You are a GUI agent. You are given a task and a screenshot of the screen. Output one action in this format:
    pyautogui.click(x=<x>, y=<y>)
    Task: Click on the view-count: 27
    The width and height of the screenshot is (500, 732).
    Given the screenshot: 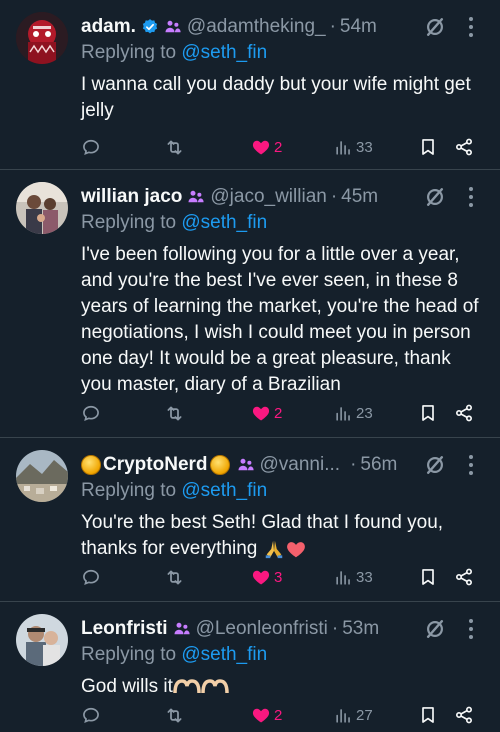 What is the action you would take?
    pyautogui.click(x=364, y=715)
    